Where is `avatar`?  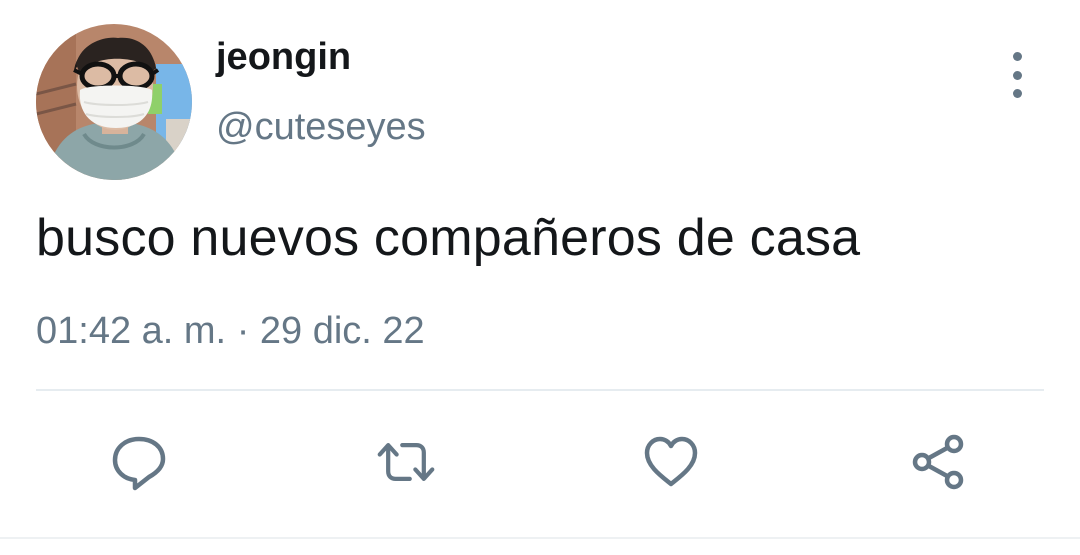
avatar is located at coordinates (114, 102).